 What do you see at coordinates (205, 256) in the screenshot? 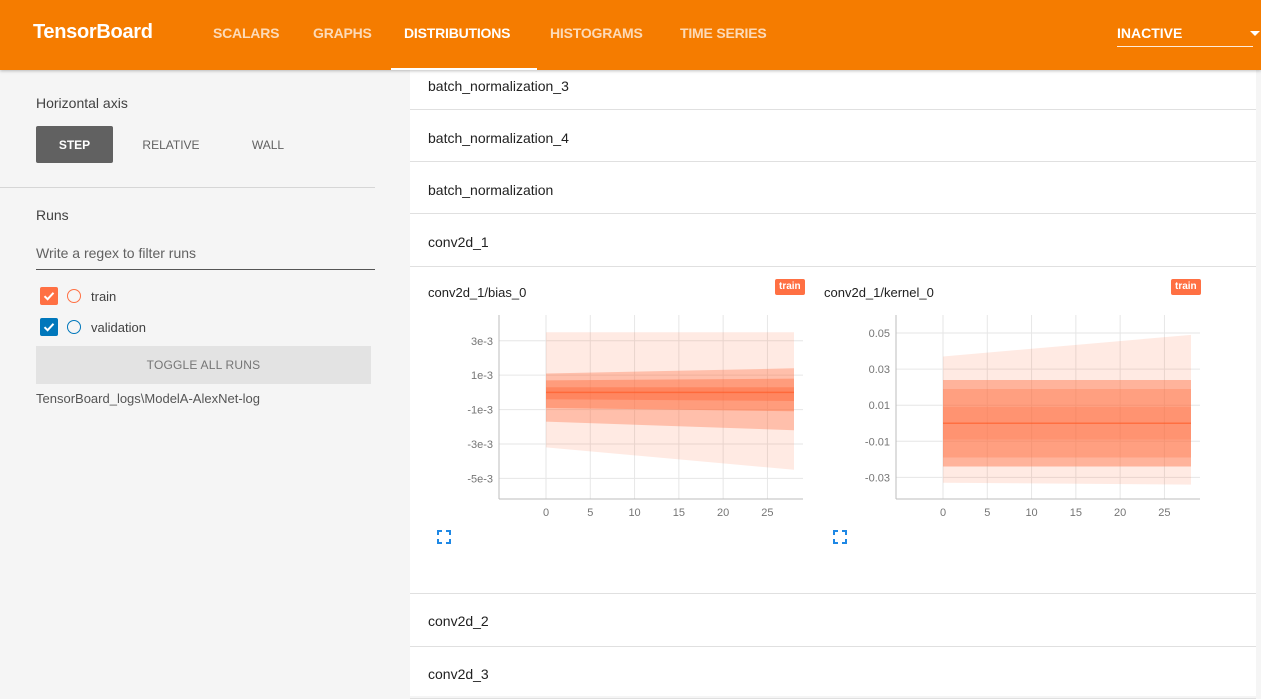
I see `run-filter-input: Write a regex to filter runs` at bounding box center [205, 256].